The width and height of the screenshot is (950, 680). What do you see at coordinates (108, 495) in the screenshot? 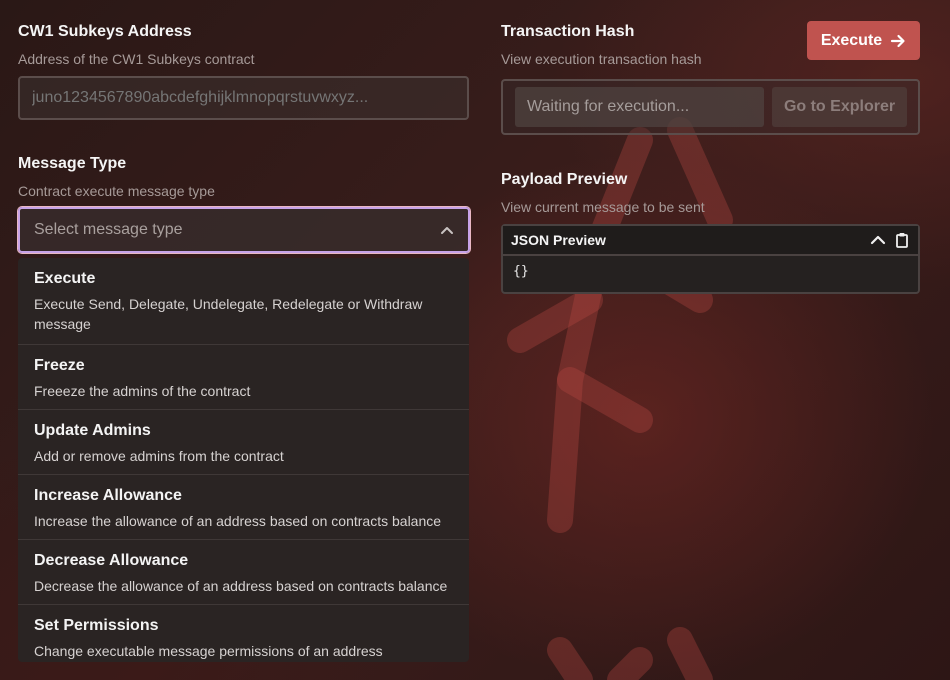
I see `option-title: Increase Allowance` at bounding box center [108, 495].